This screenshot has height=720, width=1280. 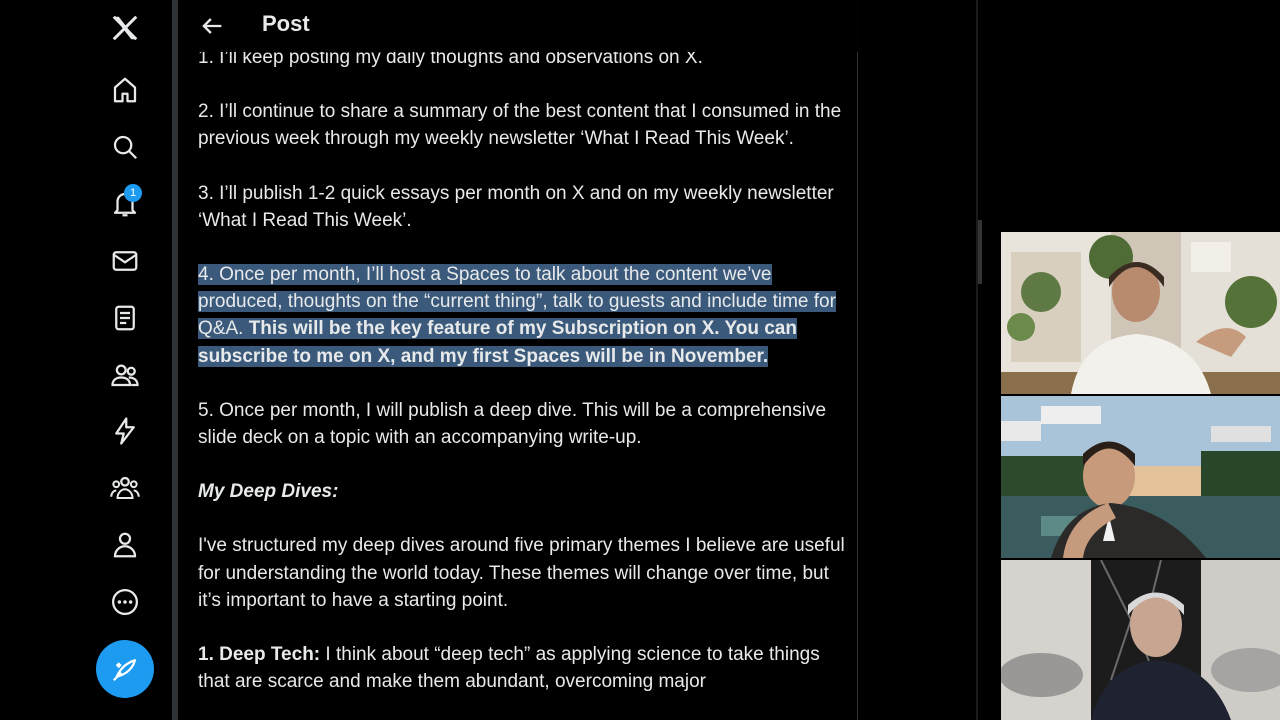 I want to click on scrollbar, so click(x=980, y=252).